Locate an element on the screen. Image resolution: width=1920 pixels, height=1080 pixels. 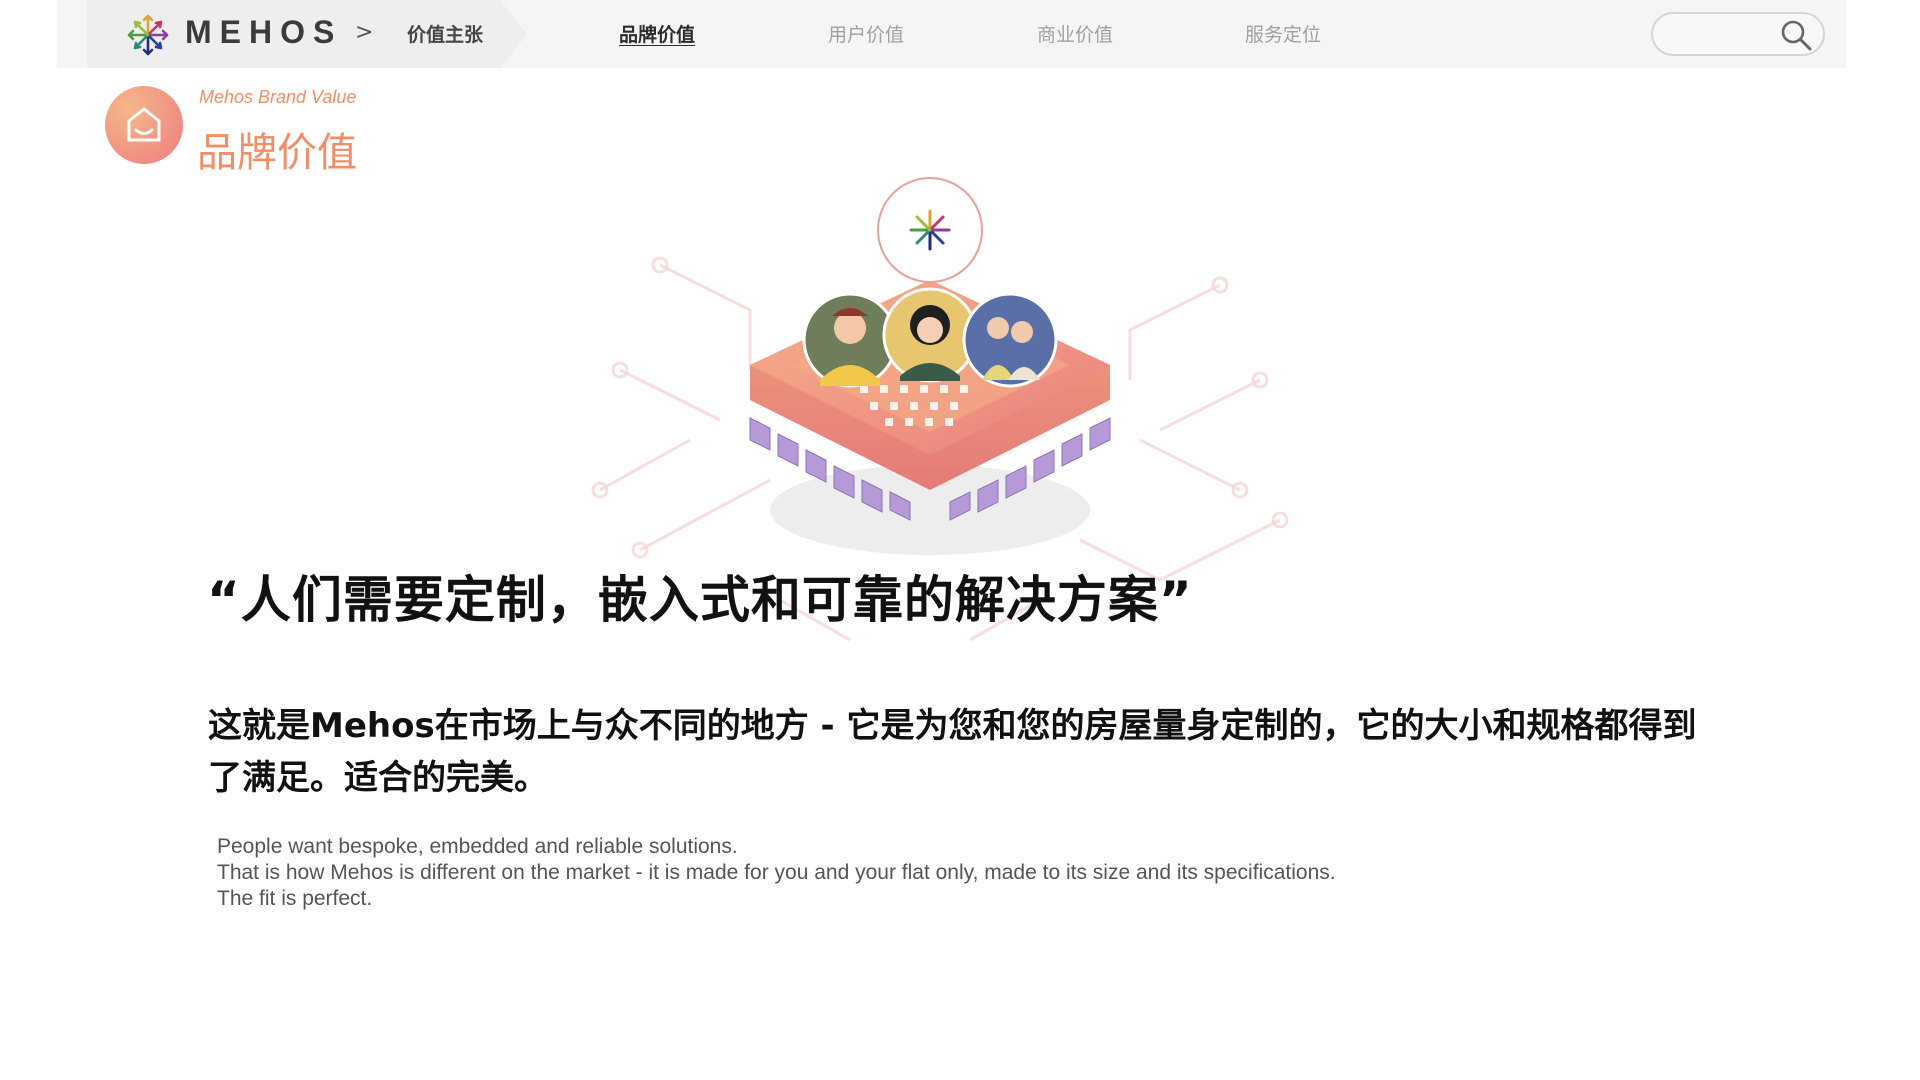
breadcrumb-current: 价值主张 is located at coordinates (445, 33).